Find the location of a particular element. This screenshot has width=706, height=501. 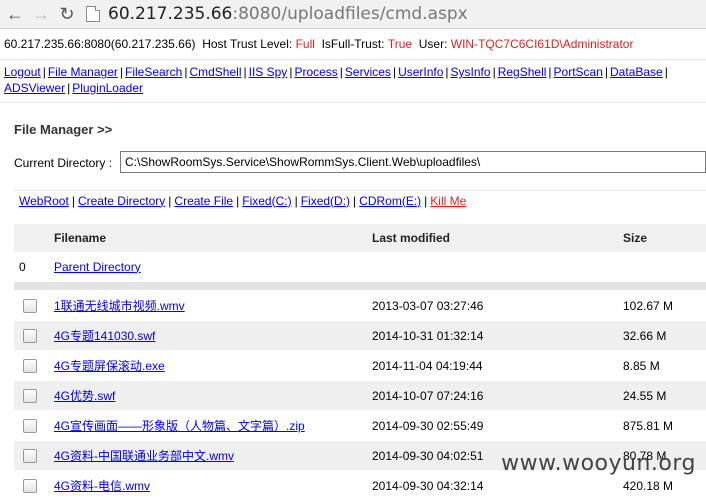

parent-directory-link: Parent Directory is located at coordinates (97, 267).